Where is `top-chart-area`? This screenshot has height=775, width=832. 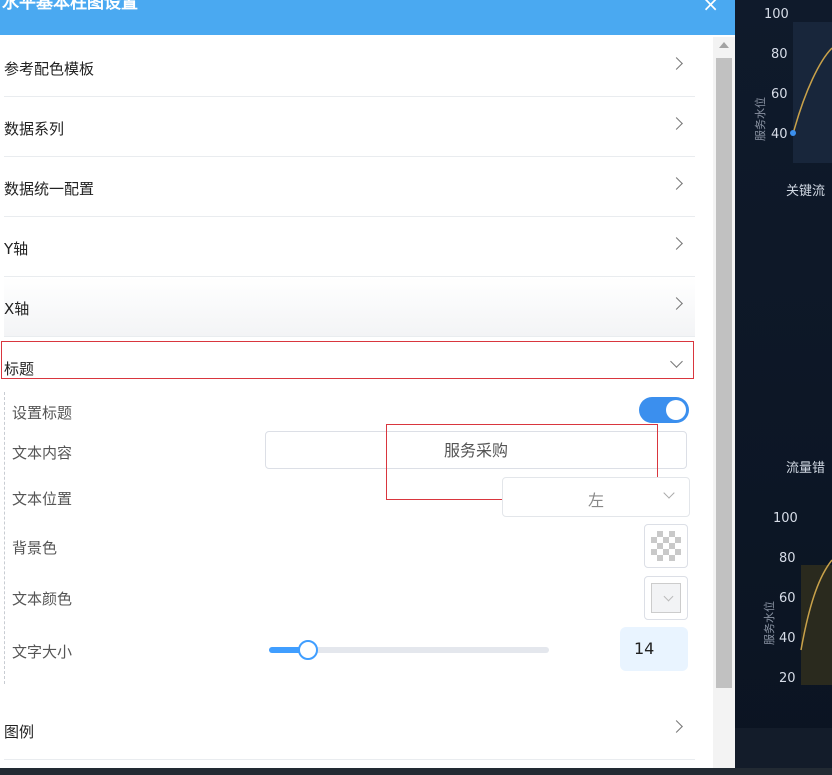 top-chart-area is located at coordinates (812, 92).